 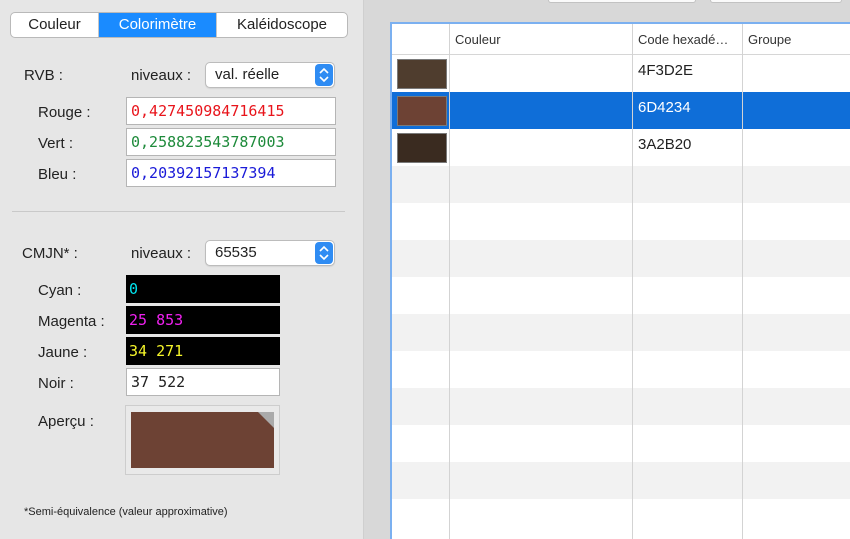 I want to click on blue-label: Bleu :, so click(x=57, y=174).